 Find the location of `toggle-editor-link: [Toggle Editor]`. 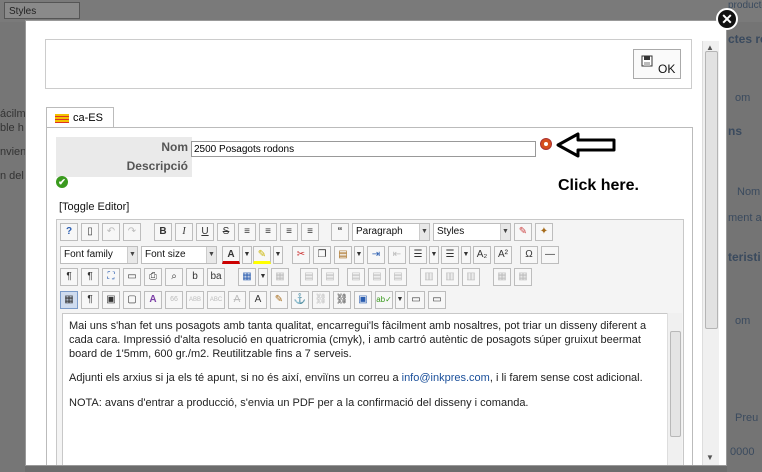

toggle-editor-link: [Toggle Editor] is located at coordinates (94, 207).